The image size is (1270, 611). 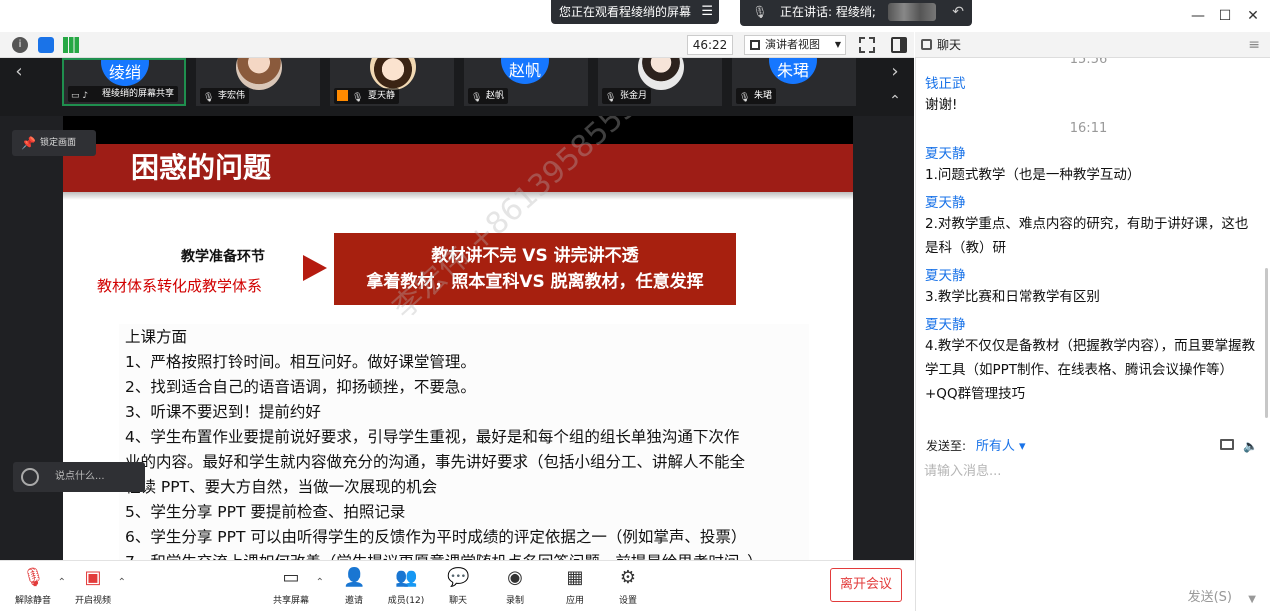 What do you see at coordinates (1266, 343) in the screenshot?
I see `chat-scrollbar` at bounding box center [1266, 343].